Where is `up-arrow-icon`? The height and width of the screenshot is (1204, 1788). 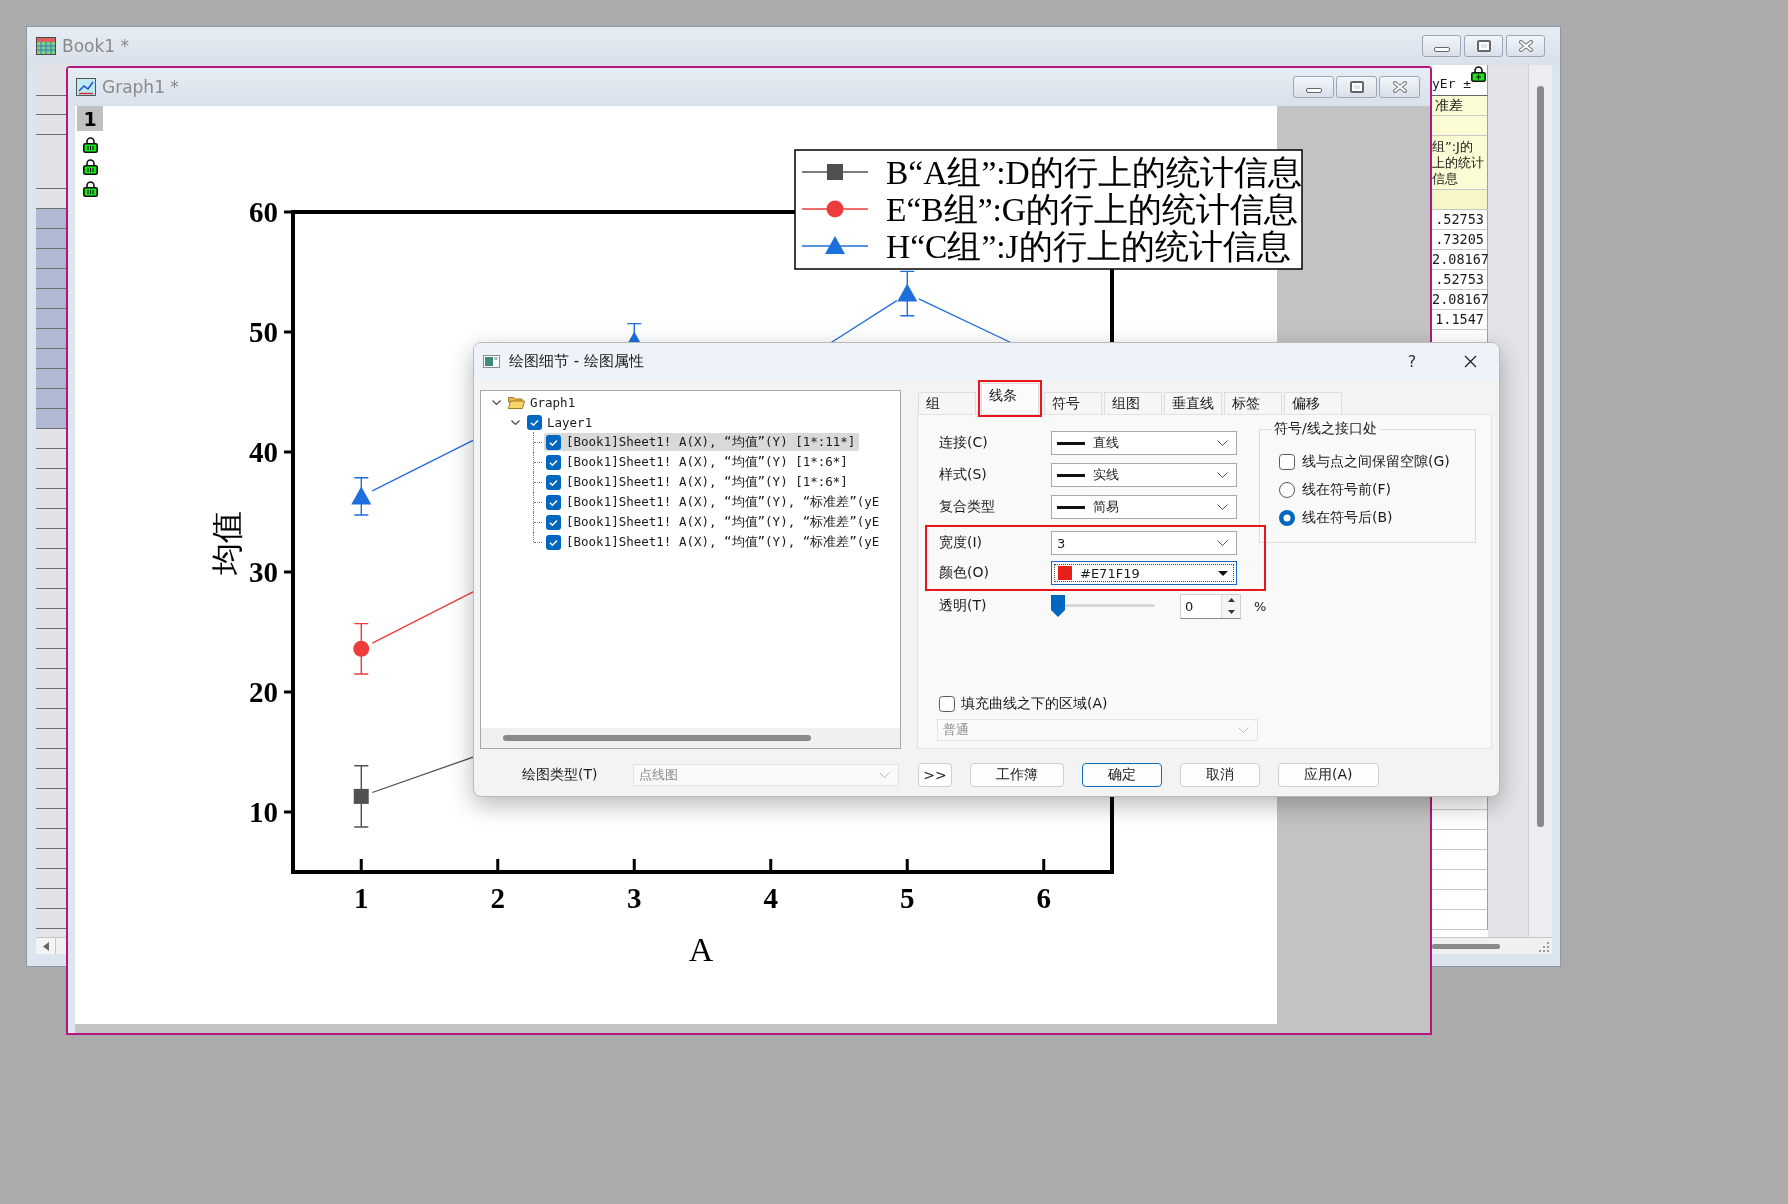 up-arrow-icon is located at coordinates (1231, 600).